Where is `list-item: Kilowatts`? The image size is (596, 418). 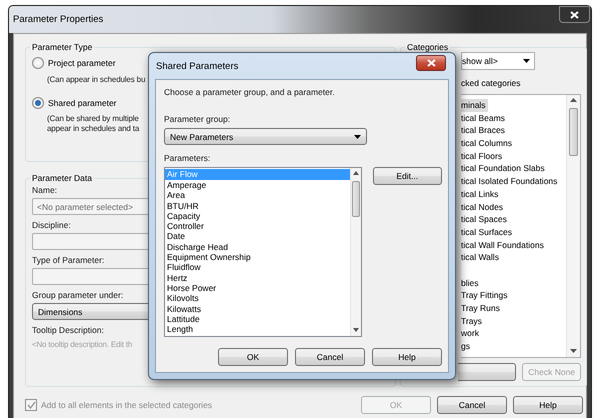 list-item: Kilowatts is located at coordinates (257, 309).